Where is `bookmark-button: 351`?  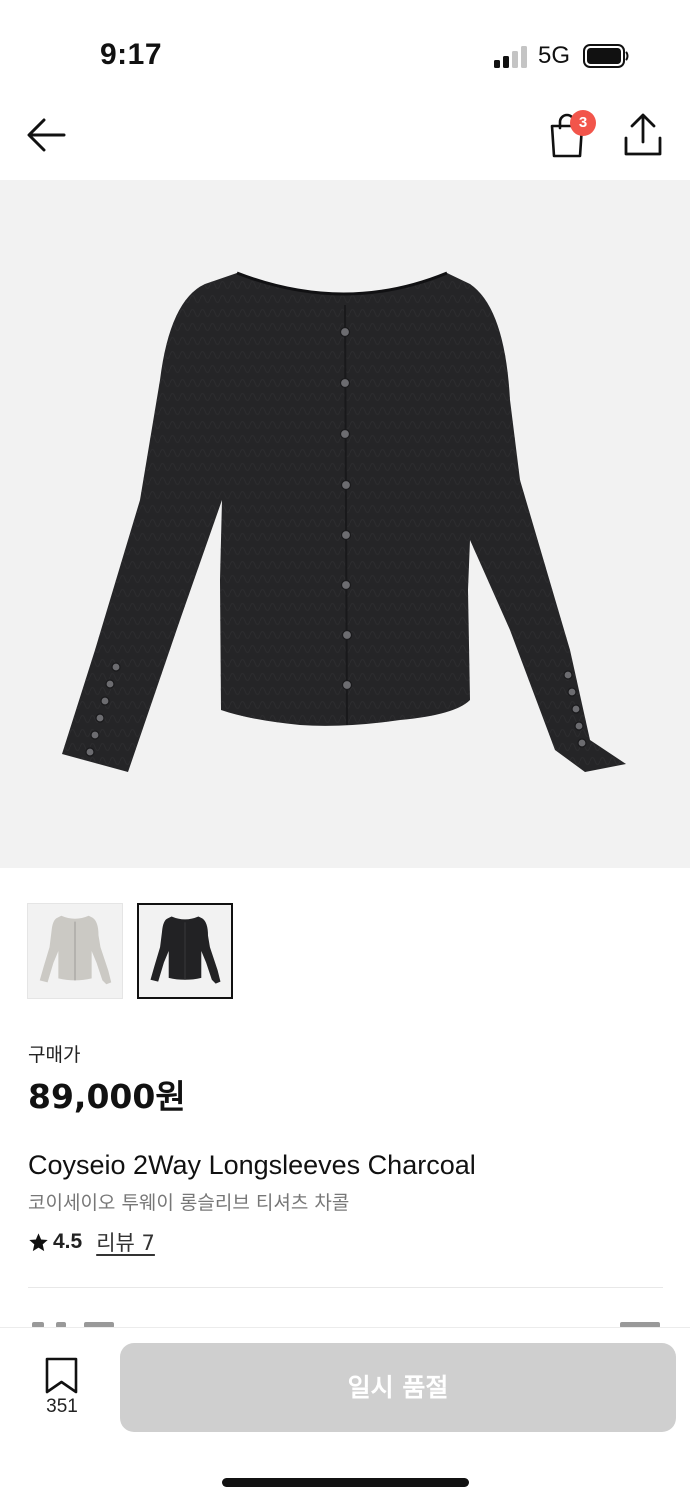
bookmark-button: 351 is located at coordinates (62, 1388).